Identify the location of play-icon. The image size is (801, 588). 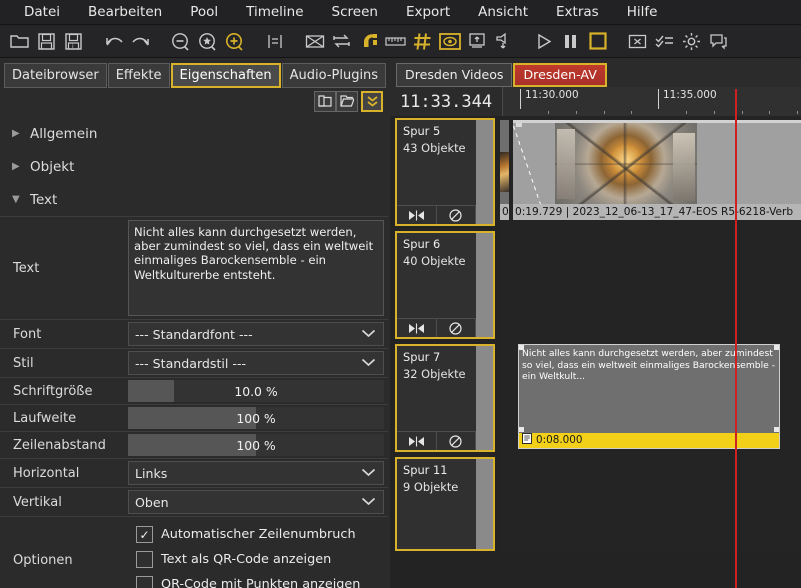
(543, 41).